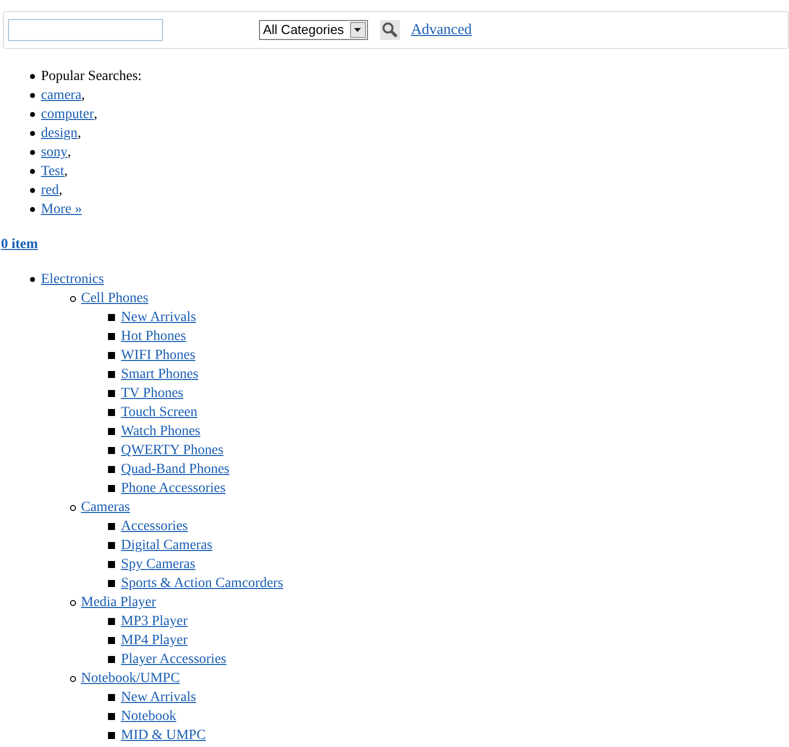 This screenshot has width=789, height=747. What do you see at coordinates (358, 30) in the screenshot?
I see `caret-icon` at bounding box center [358, 30].